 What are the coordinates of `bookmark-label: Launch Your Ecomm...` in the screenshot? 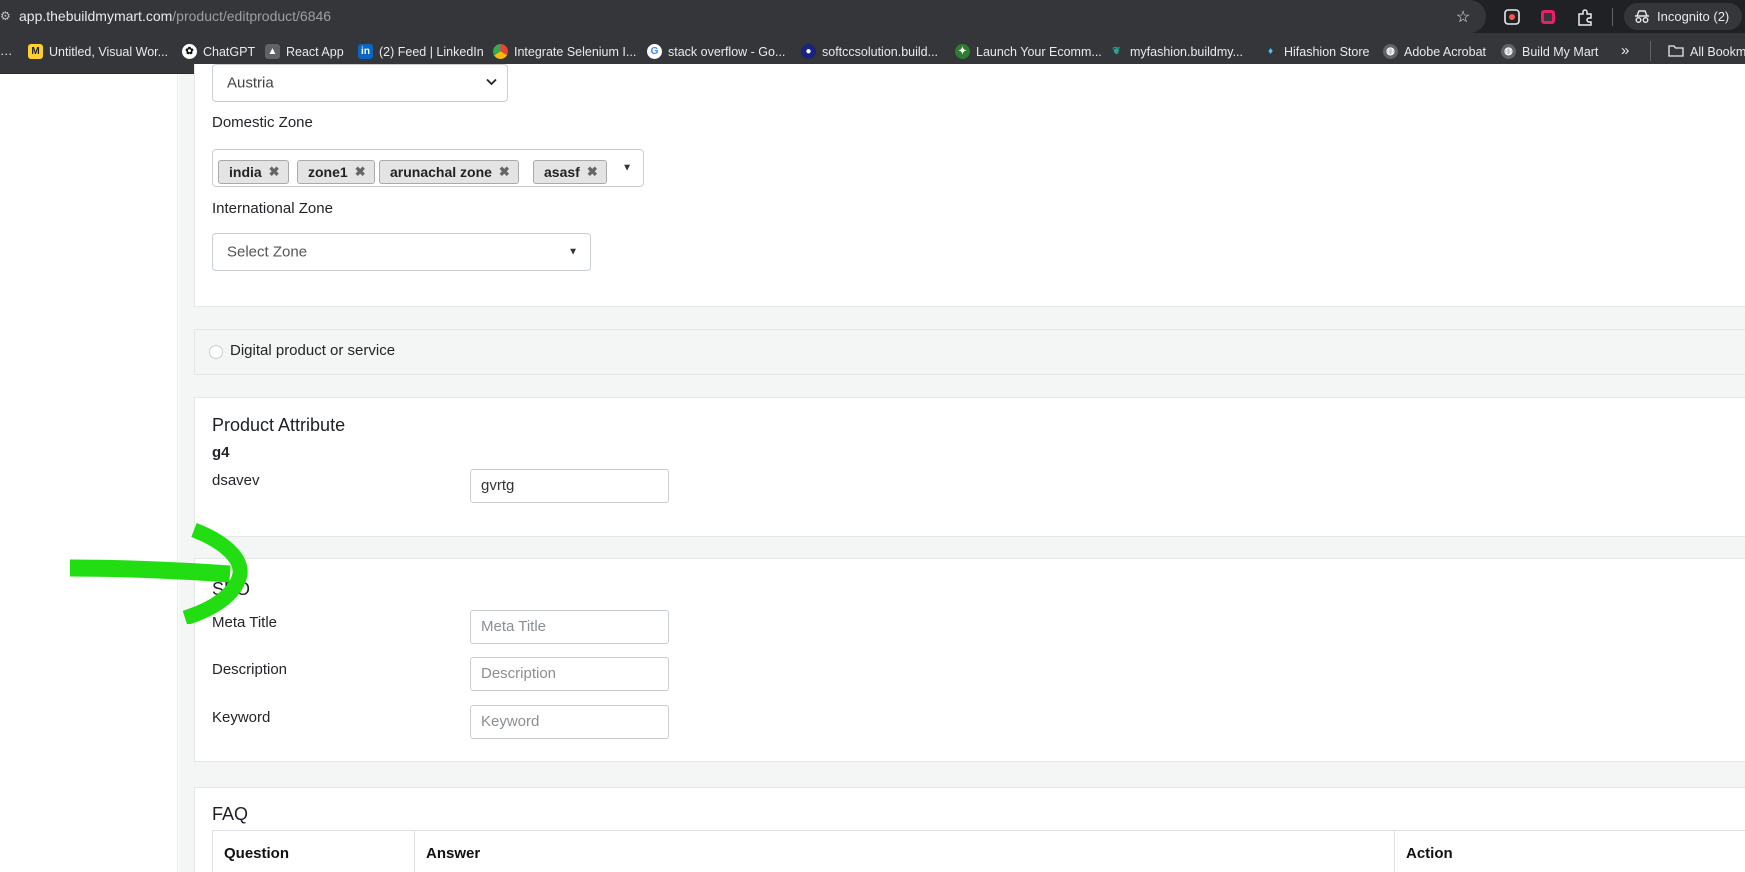 It's located at (1039, 51).